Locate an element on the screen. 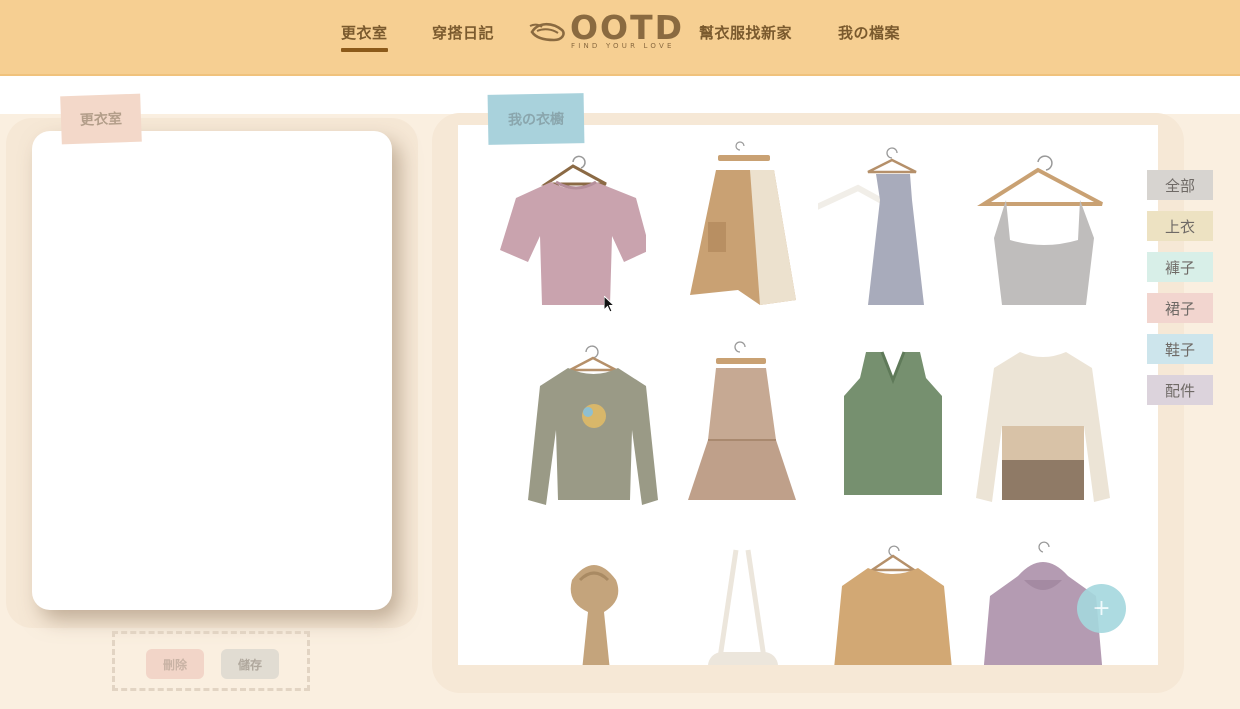 The image size is (1240, 709). logo-tagline: FIND YOUR LOVE is located at coordinates (623, 46).